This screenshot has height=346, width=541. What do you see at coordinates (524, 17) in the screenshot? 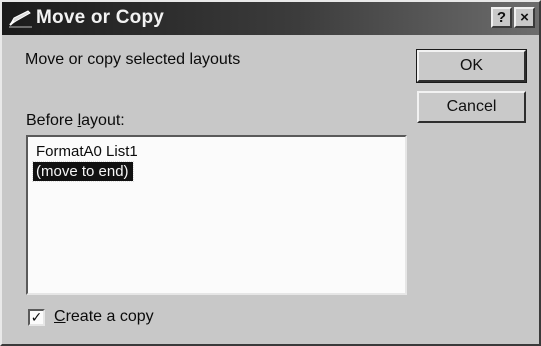
I see `close-button: ×` at bounding box center [524, 17].